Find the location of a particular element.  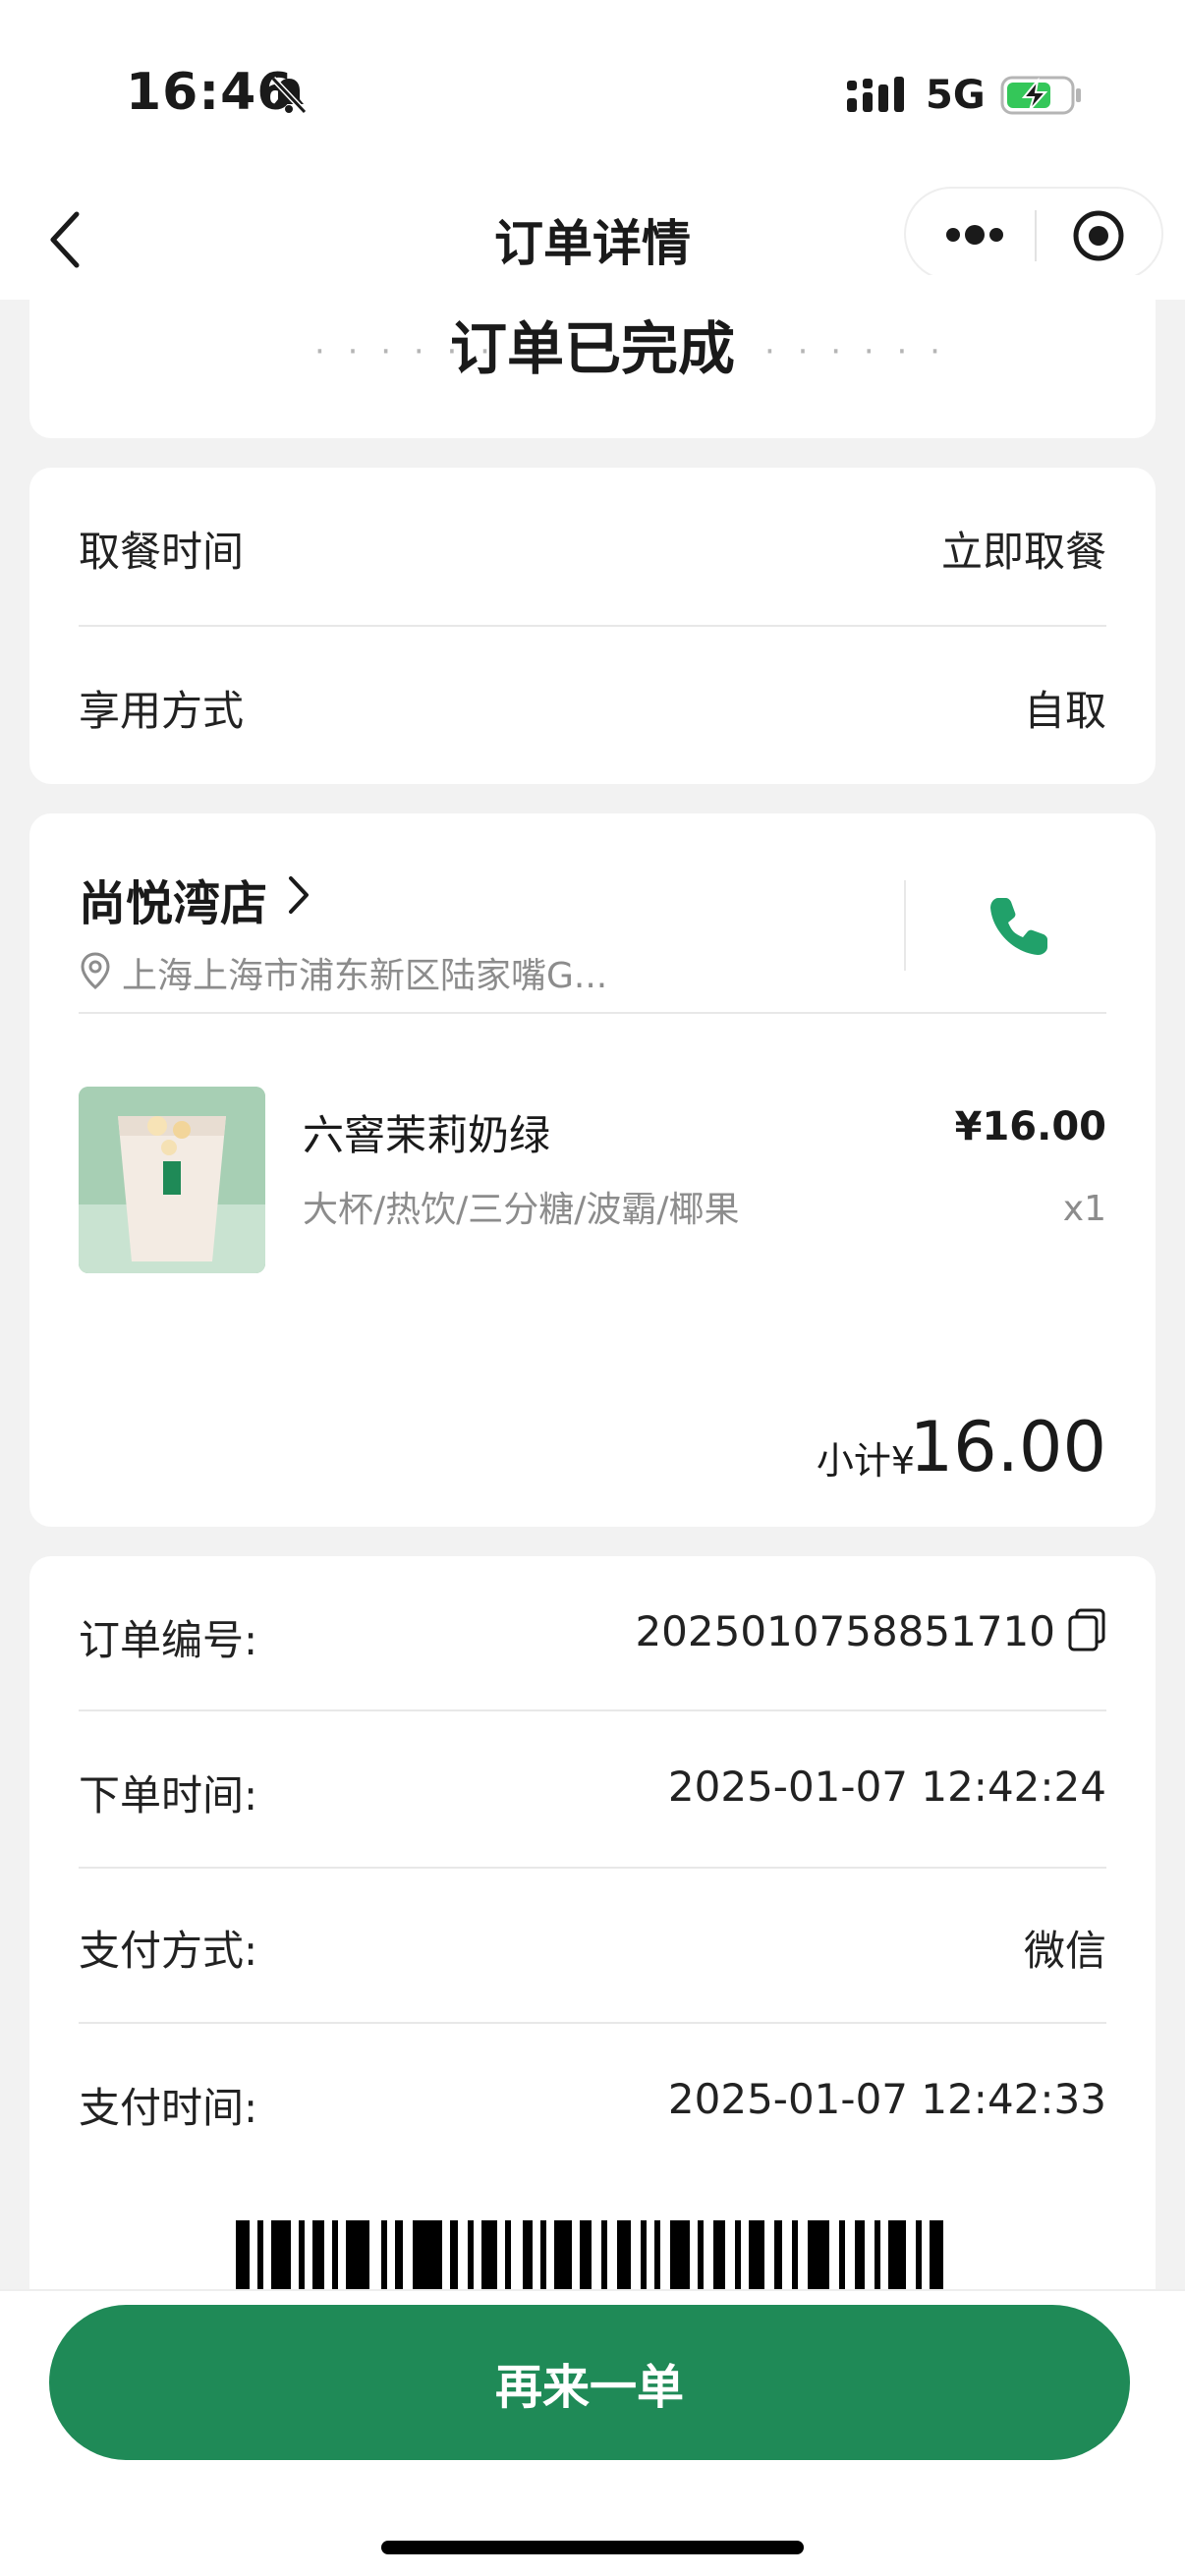

order-number-value: 2025010758851710 is located at coordinates (845, 1631).